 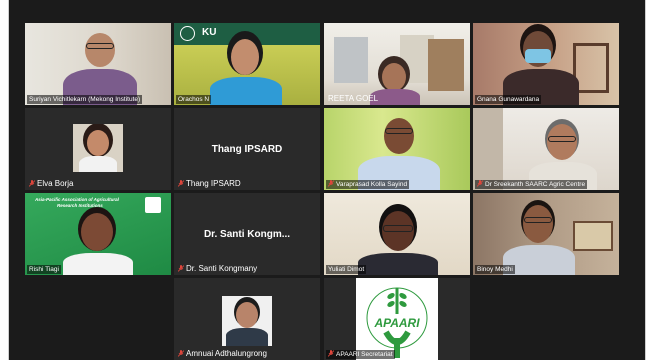 What do you see at coordinates (209, 32) in the screenshot?
I see `university-logo: KU` at bounding box center [209, 32].